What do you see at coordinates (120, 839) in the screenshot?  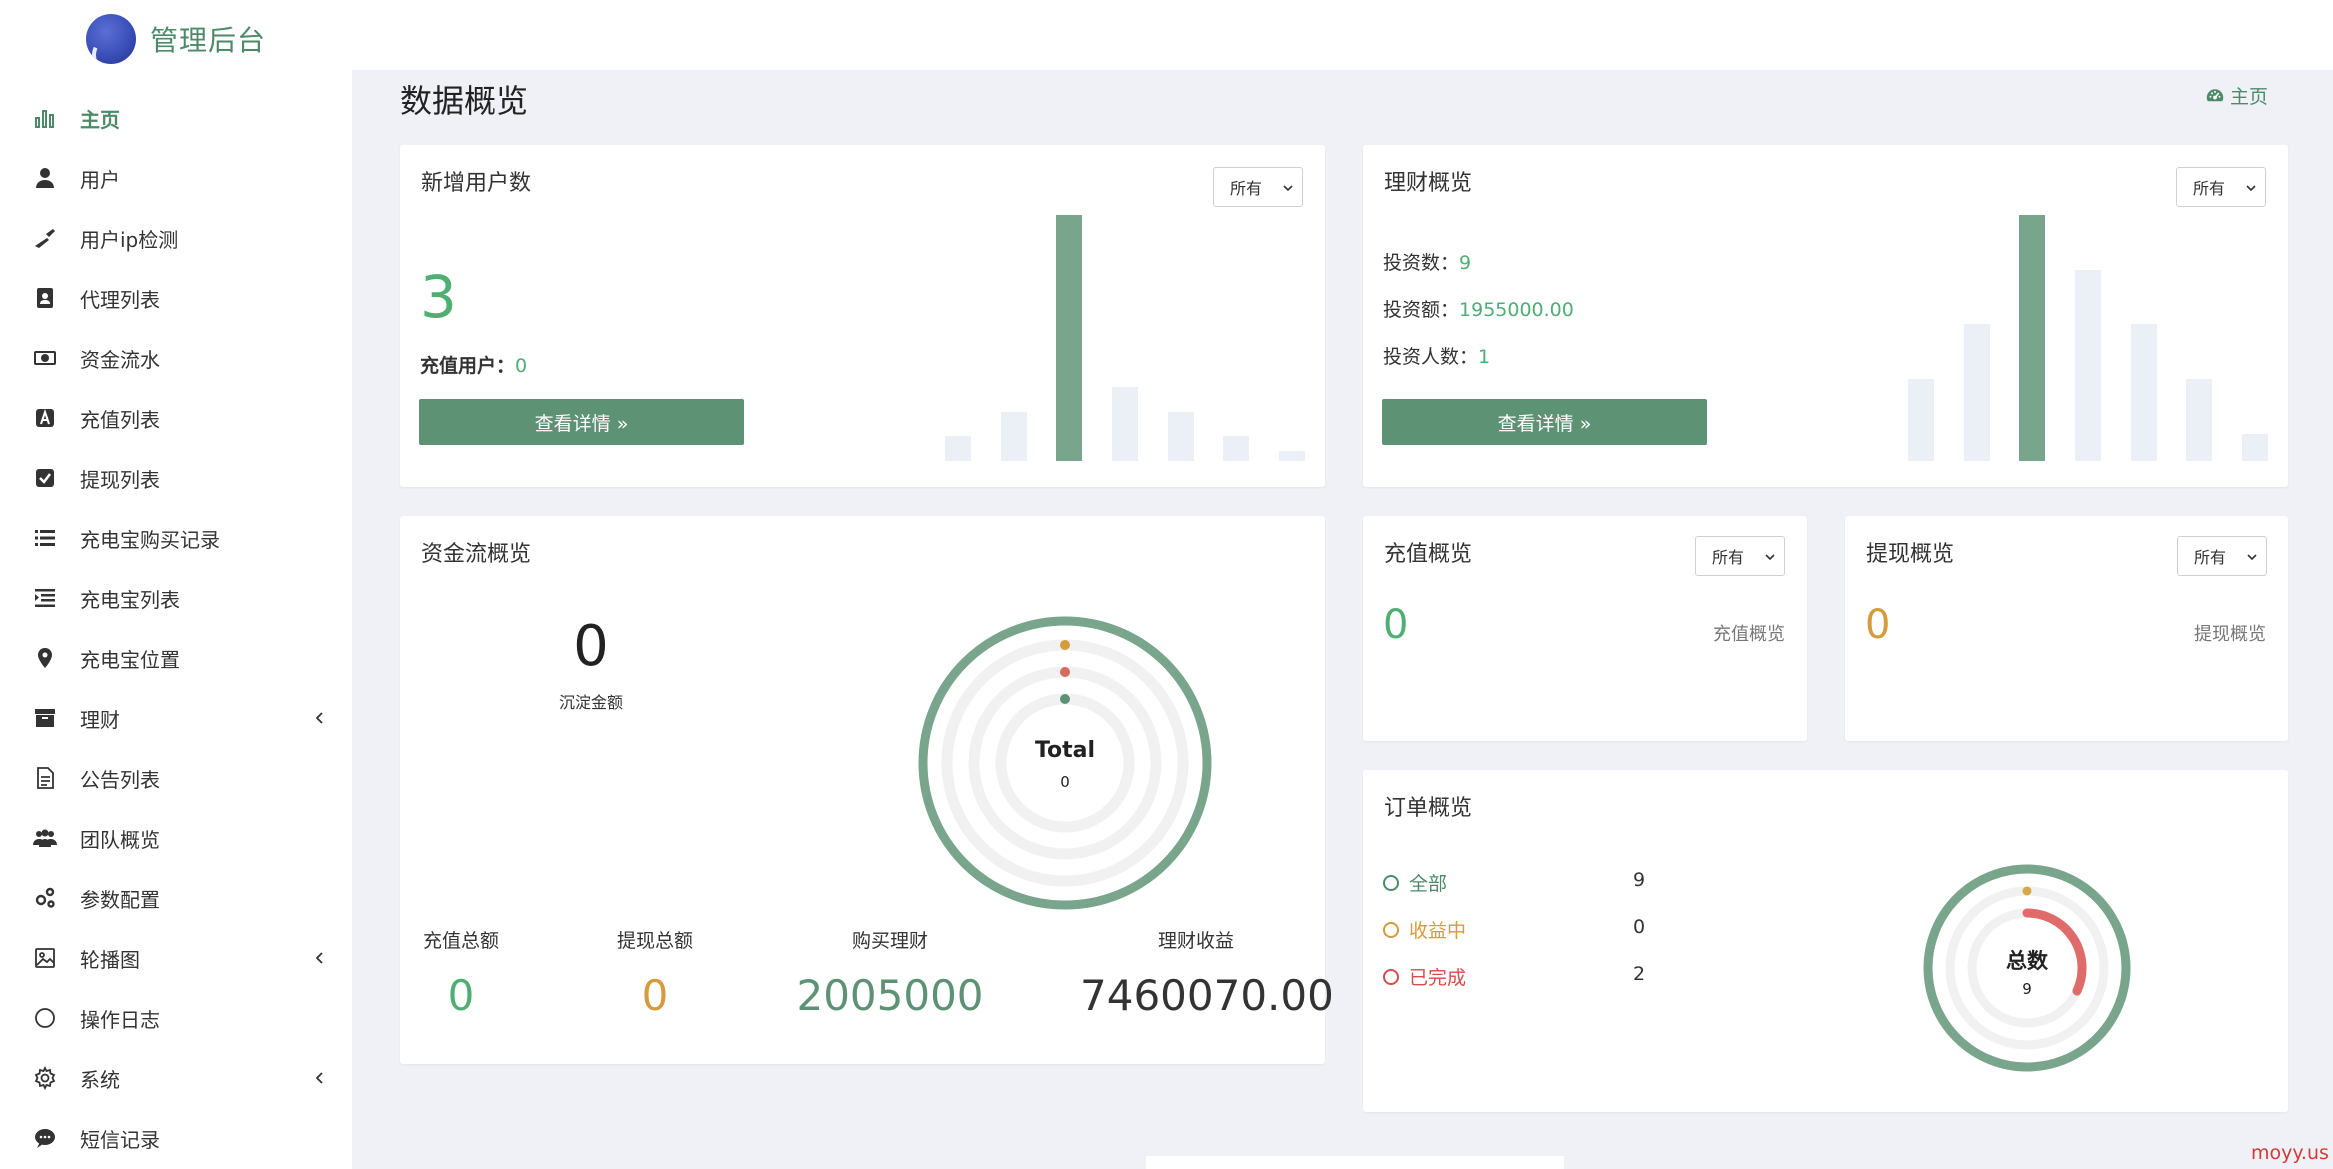 I see `sidebar-item-label: 团队概览` at bounding box center [120, 839].